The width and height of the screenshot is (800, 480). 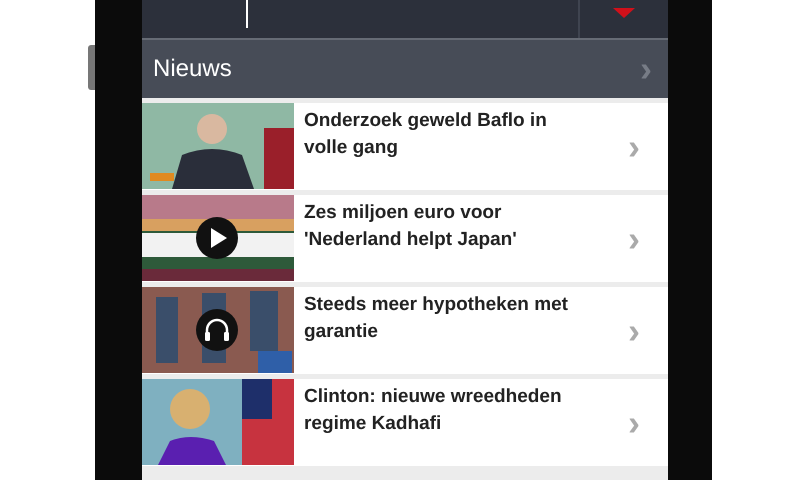 I want to click on section-bar: Nieuws ›, so click(x=405, y=69).